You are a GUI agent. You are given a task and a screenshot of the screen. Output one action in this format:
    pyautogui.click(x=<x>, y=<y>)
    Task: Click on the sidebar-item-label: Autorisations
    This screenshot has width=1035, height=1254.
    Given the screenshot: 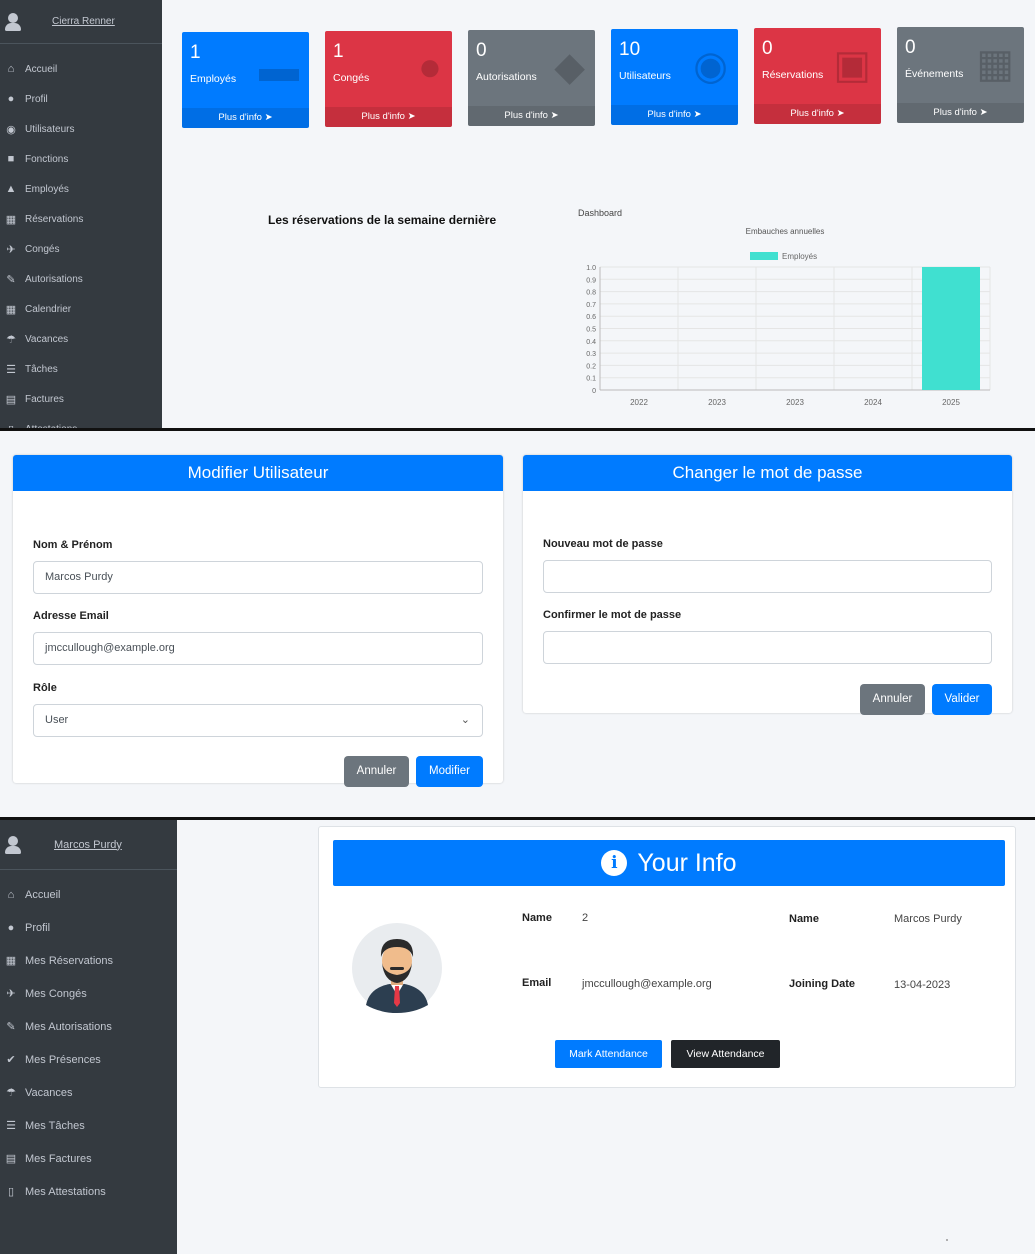 What is the action you would take?
    pyautogui.click(x=54, y=279)
    